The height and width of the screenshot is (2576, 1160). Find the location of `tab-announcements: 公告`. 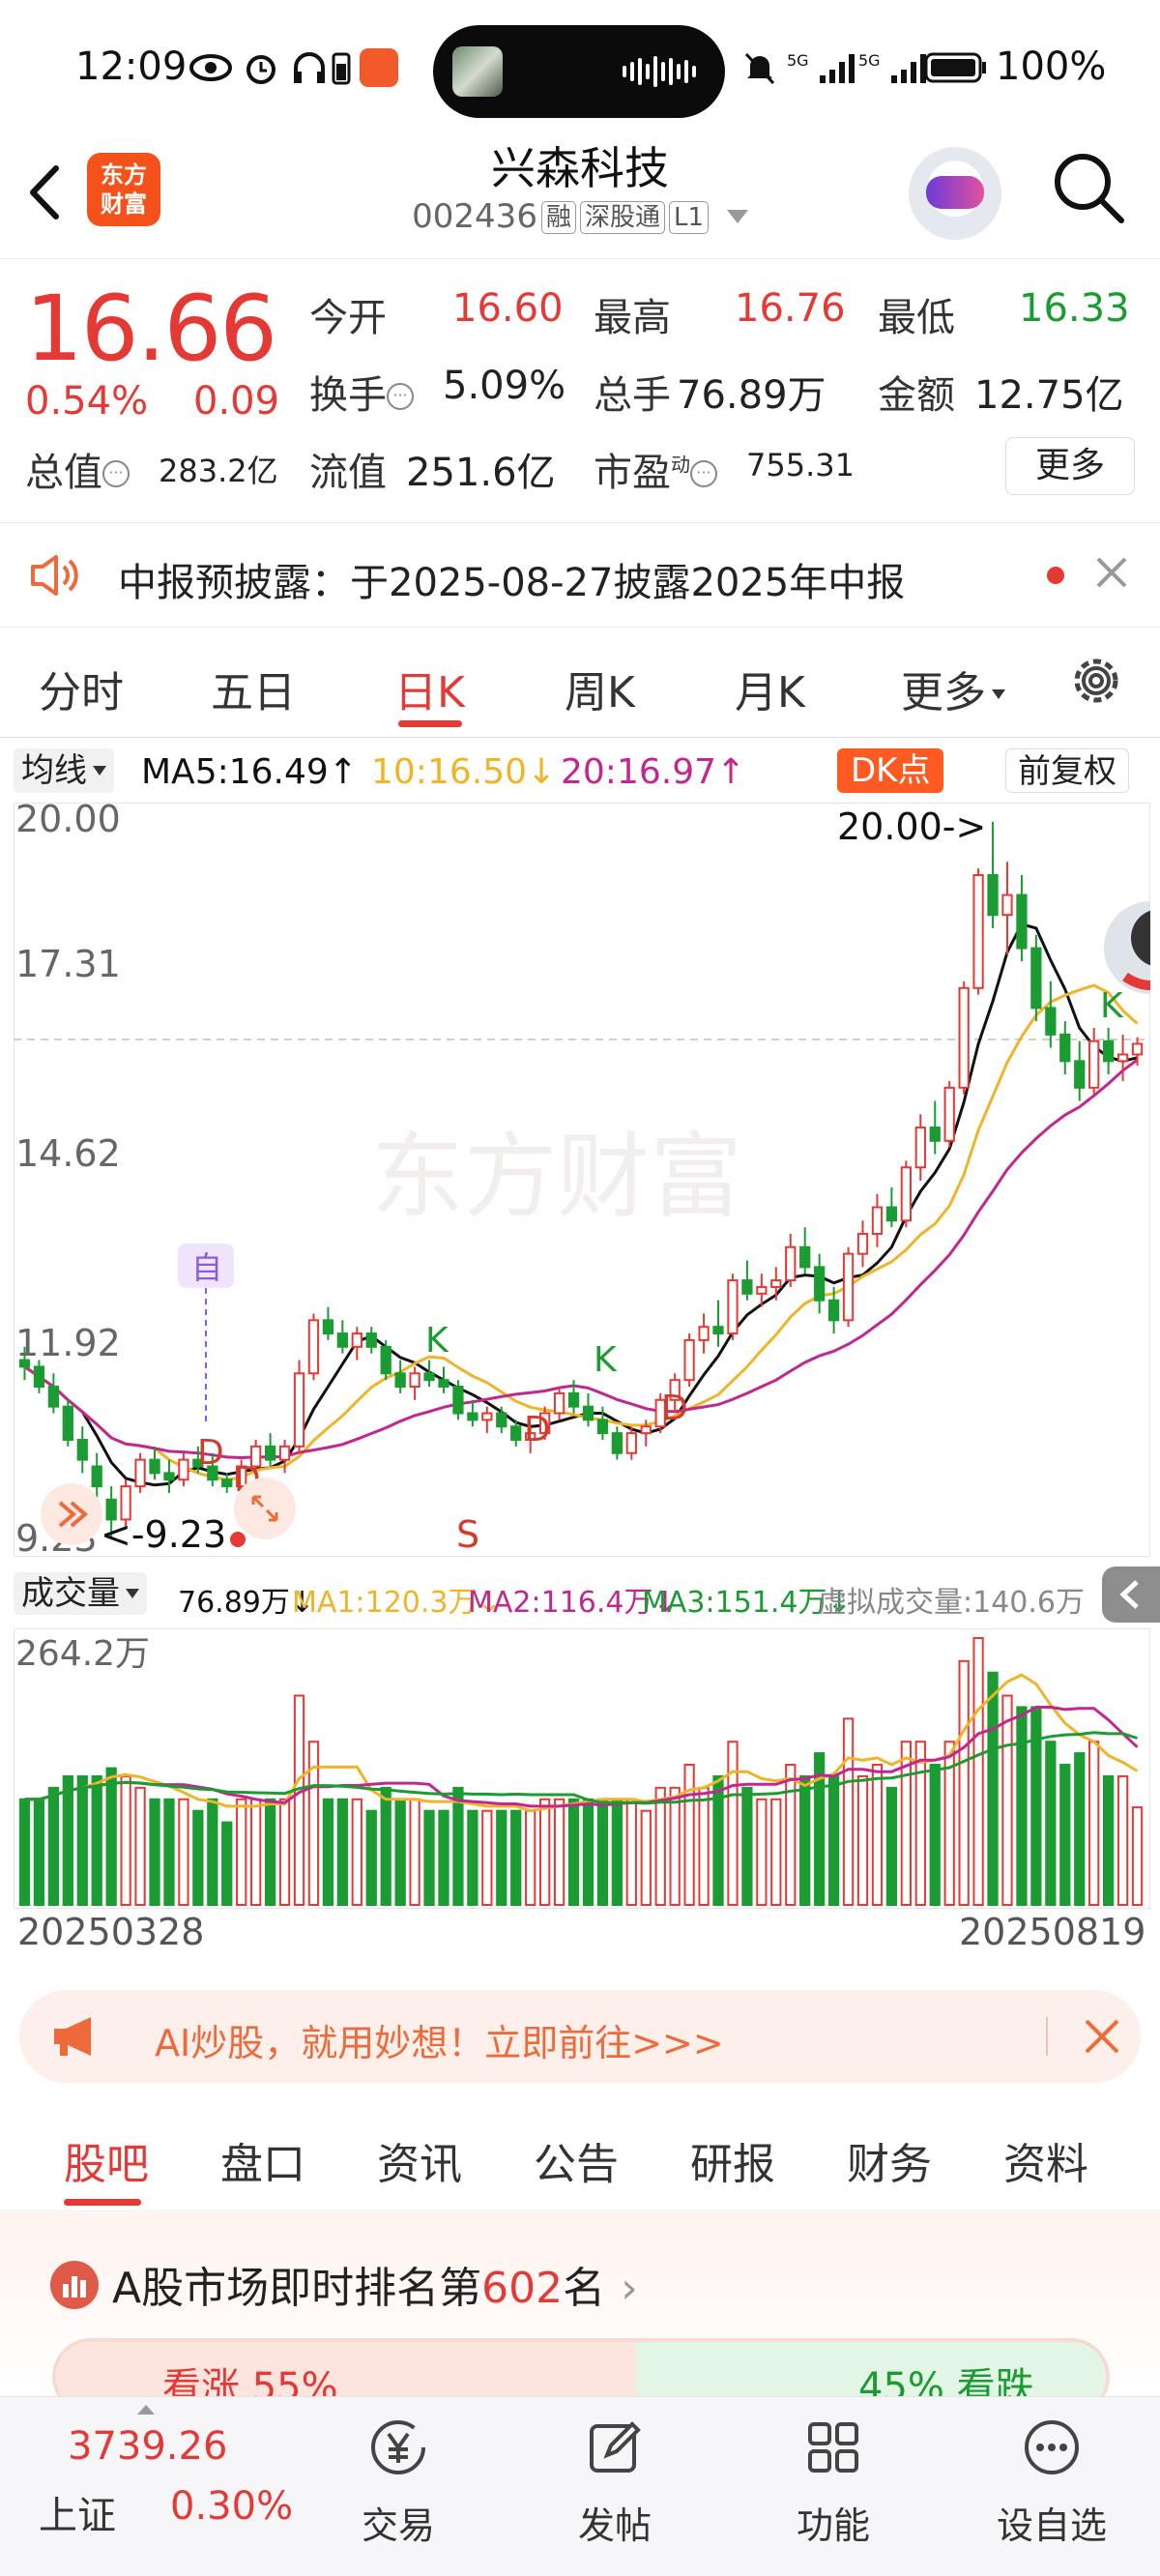

tab-announcements: 公告 is located at coordinates (577, 2160).